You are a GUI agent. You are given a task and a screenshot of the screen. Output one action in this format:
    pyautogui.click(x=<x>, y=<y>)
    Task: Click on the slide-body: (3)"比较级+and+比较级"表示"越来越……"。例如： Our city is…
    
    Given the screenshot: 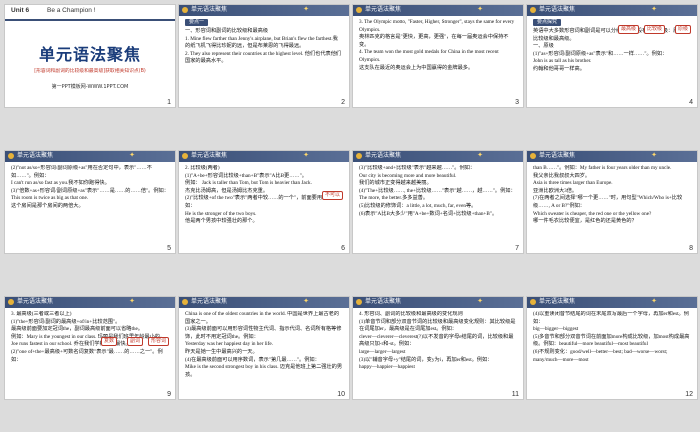 What is the action you would take?
    pyautogui.click(x=438, y=204)
    